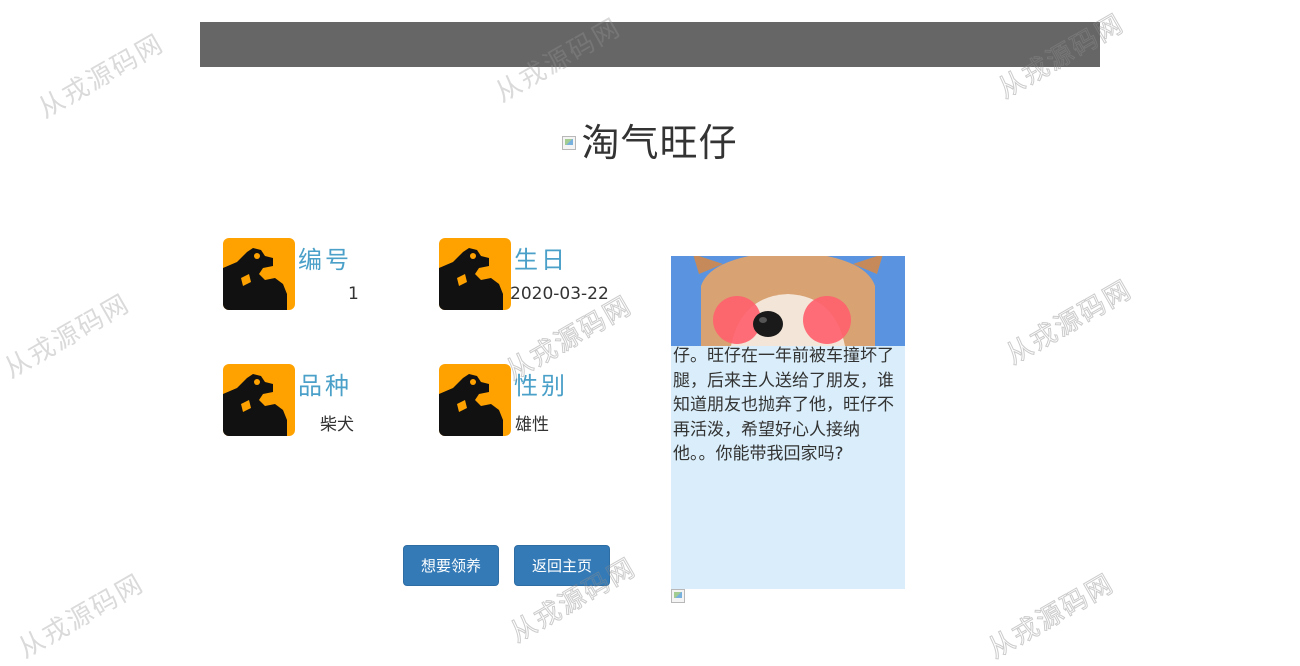 The width and height of the screenshot is (1300, 666). What do you see at coordinates (659, 143) in the screenshot?
I see `page-title: 淘气旺仔` at bounding box center [659, 143].